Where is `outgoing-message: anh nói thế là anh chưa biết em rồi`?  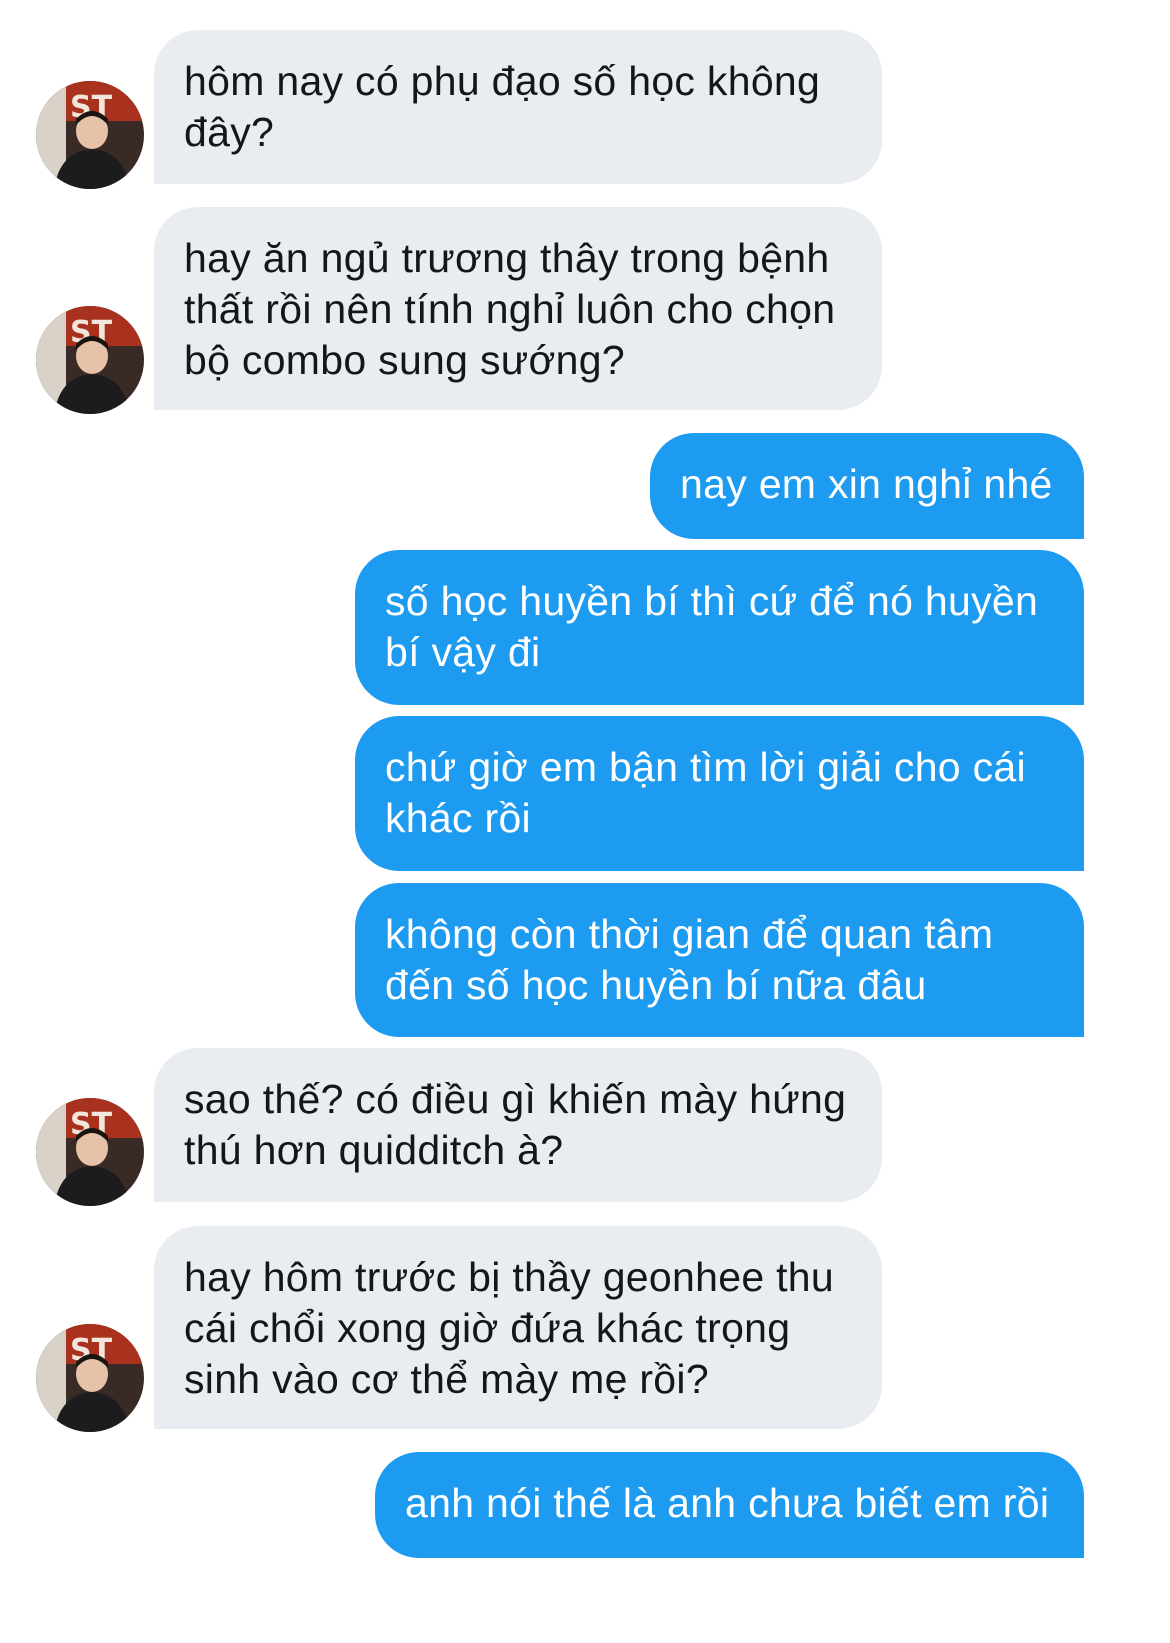 outgoing-message: anh nói thế là anh chưa biết em rồi is located at coordinates (729, 1505).